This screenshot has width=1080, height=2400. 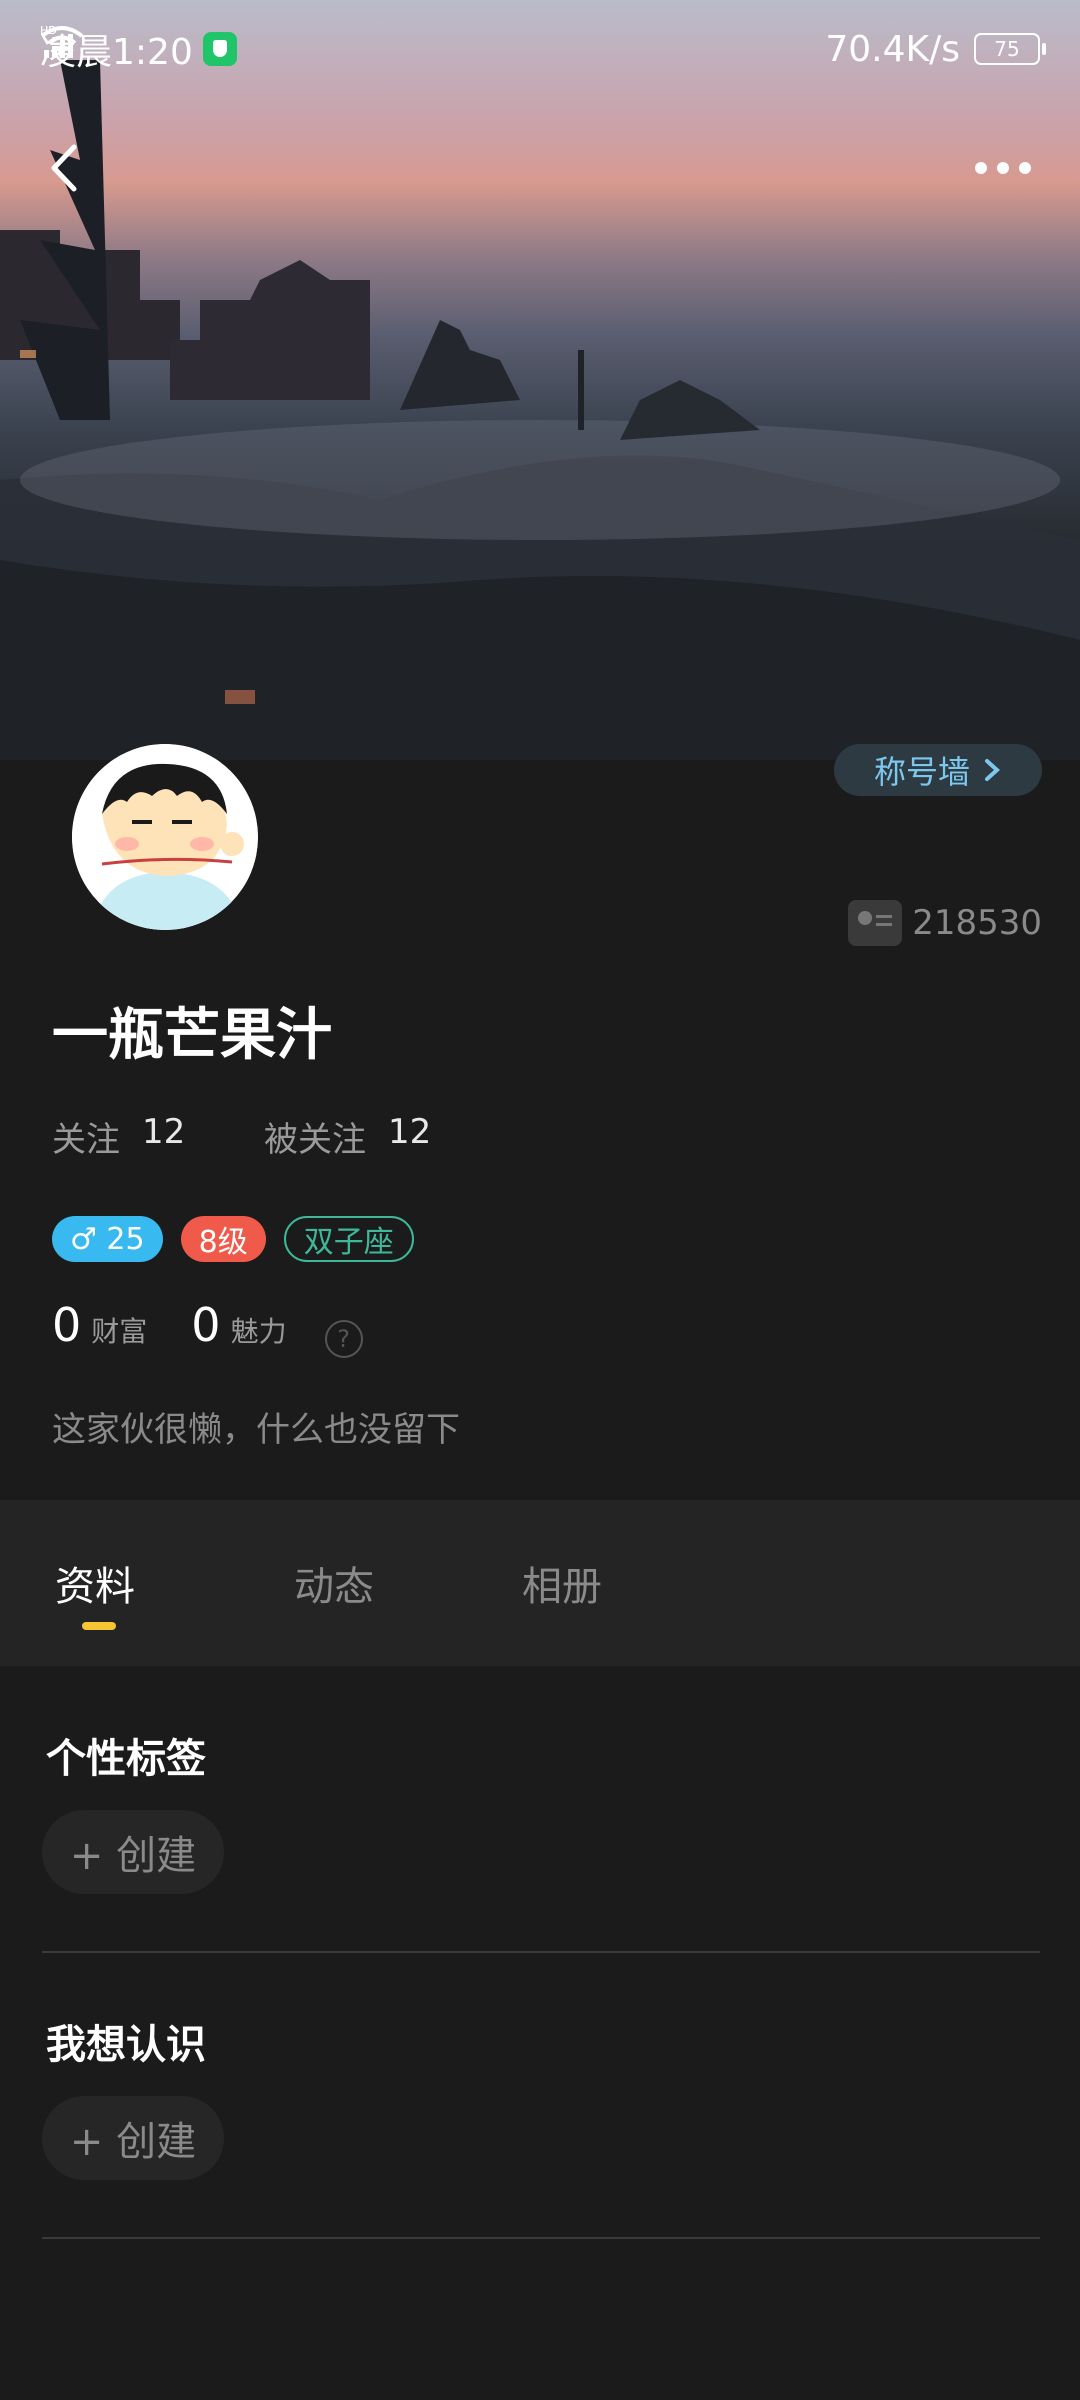 I want to click on followers-label: 被关注, so click(x=315, y=1140).